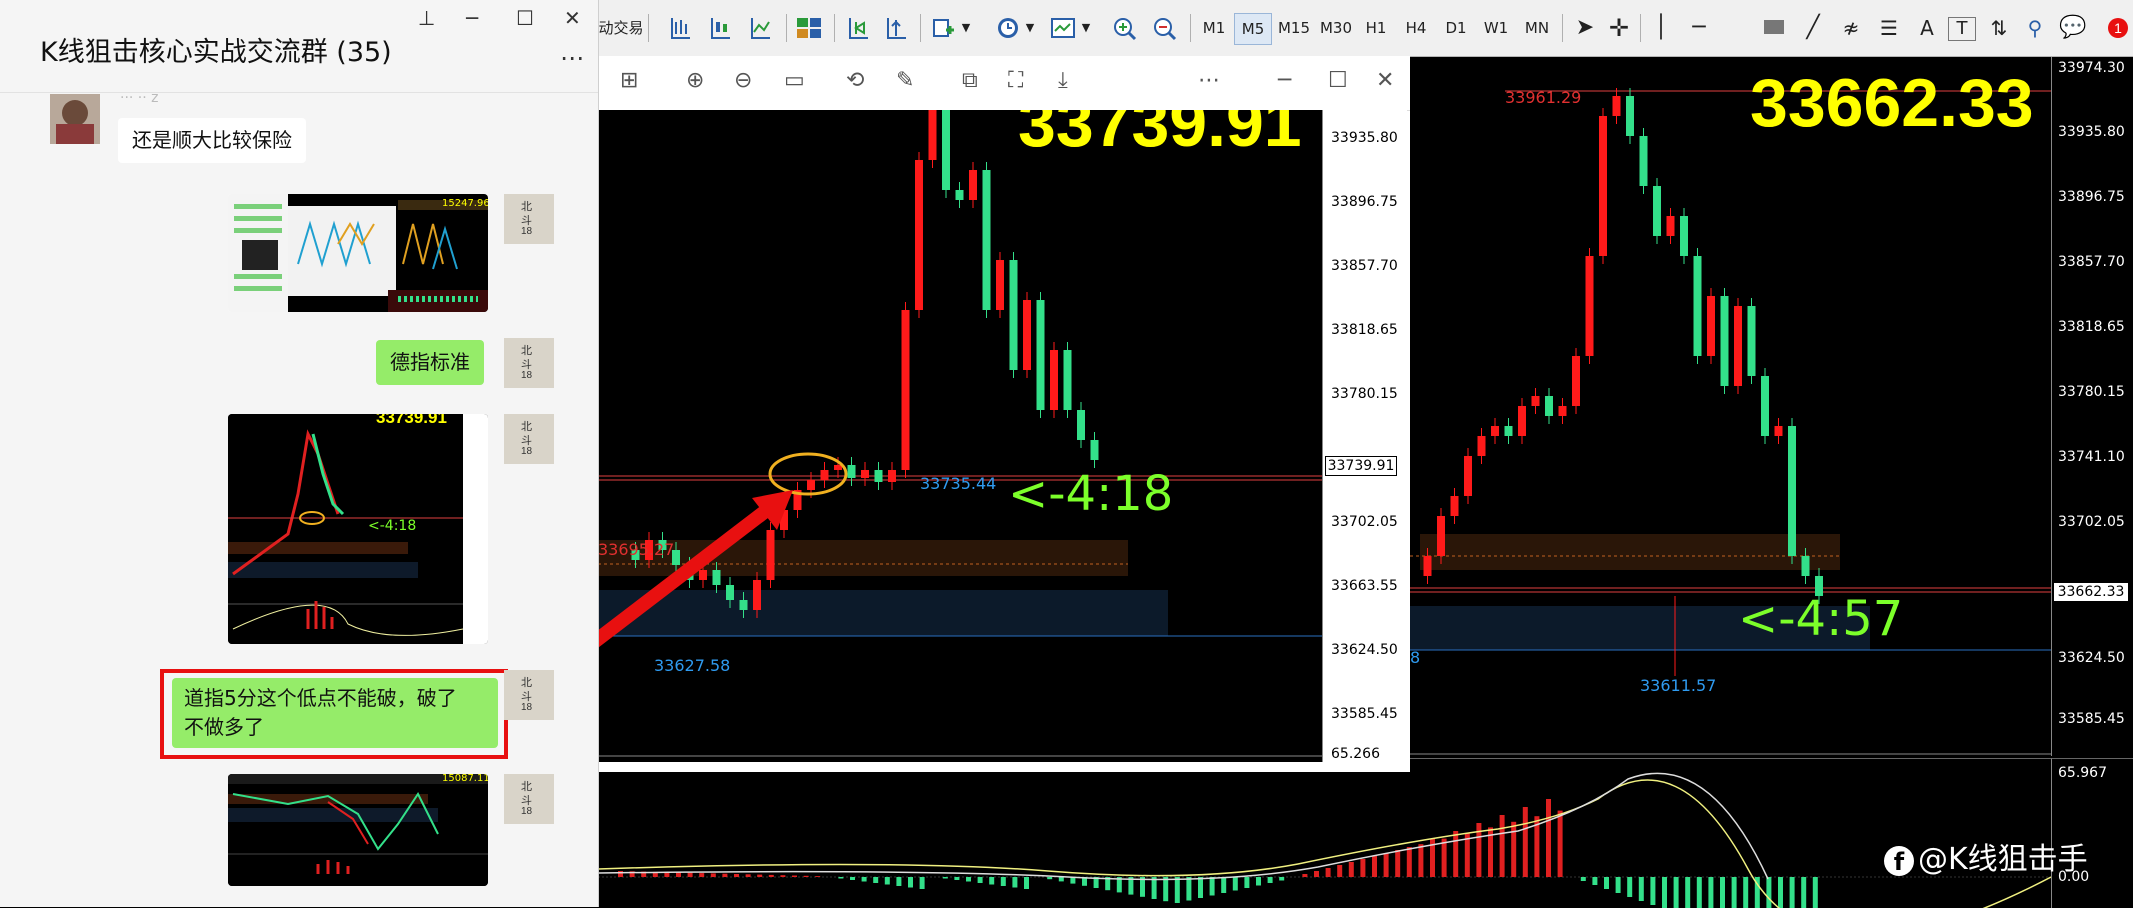  Describe the element at coordinates (1496, 28) in the screenshot. I see `timeframe-w1: W1` at that location.